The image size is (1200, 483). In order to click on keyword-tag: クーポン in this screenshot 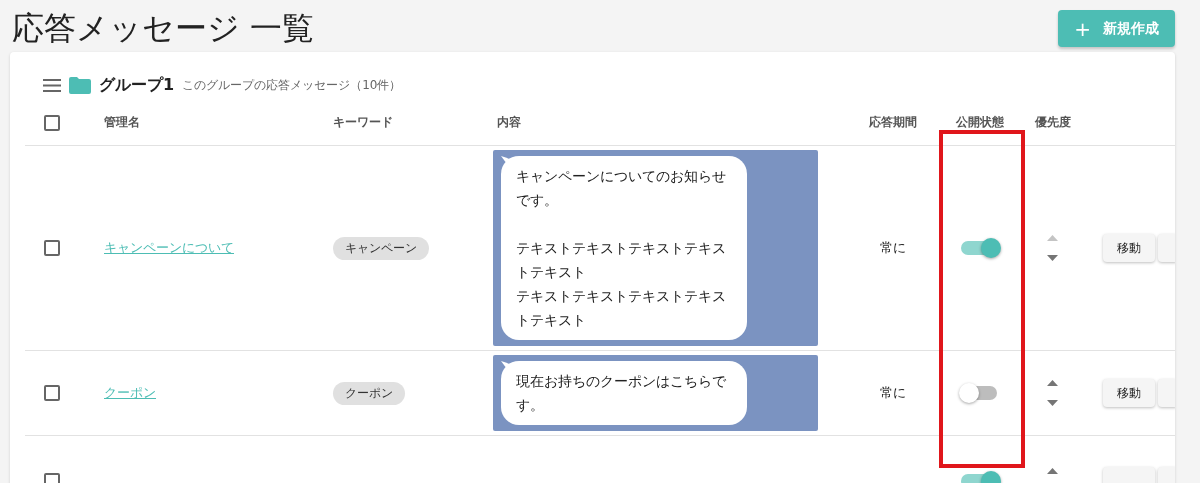, I will do `click(369, 393)`.